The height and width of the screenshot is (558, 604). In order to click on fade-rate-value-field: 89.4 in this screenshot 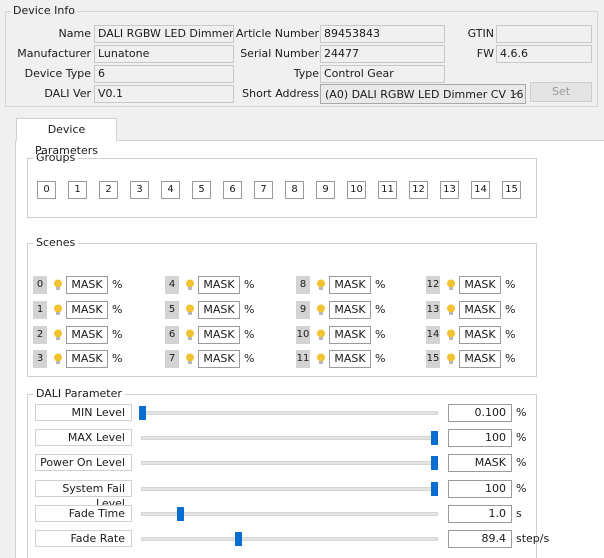, I will do `click(480, 539)`.